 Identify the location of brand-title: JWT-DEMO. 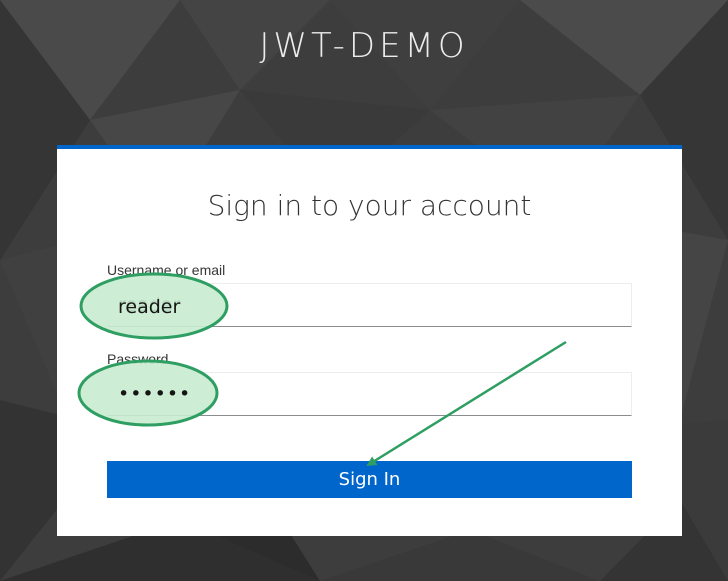
(364, 46).